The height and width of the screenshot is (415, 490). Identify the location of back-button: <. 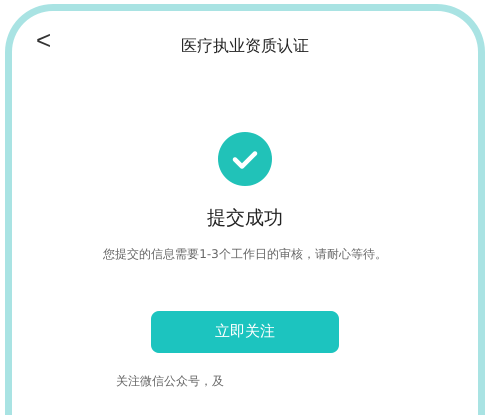
(44, 40).